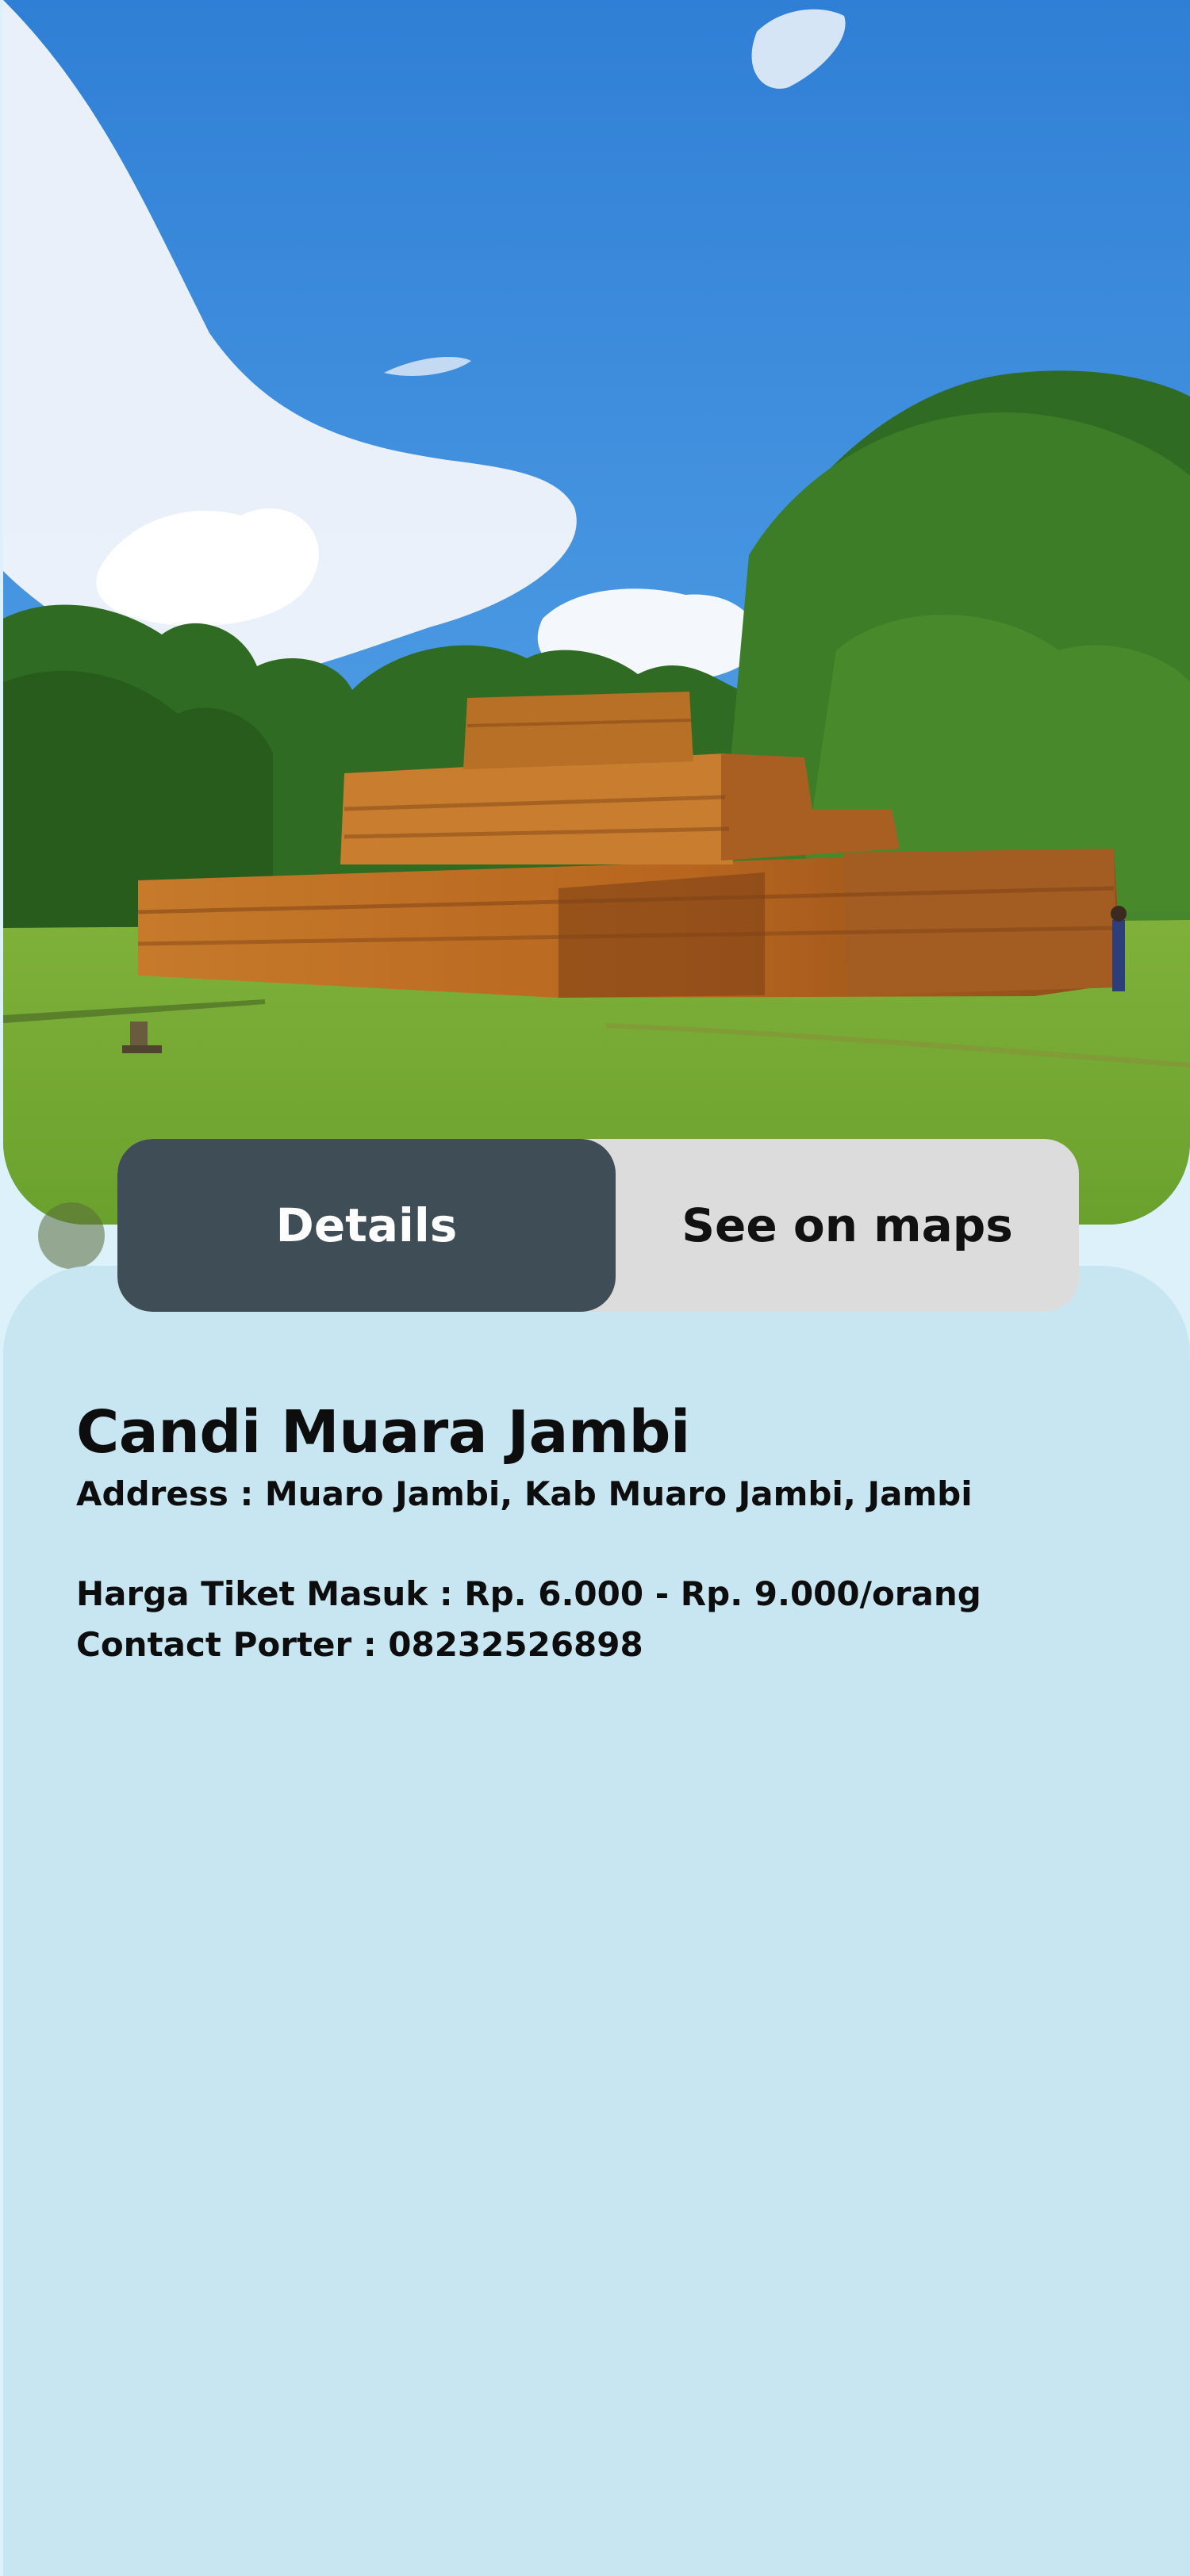 Image resolution: width=1190 pixels, height=2576 pixels. What do you see at coordinates (359, 1644) in the screenshot?
I see `contact-porter: Contact Porter : 08232526898` at bounding box center [359, 1644].